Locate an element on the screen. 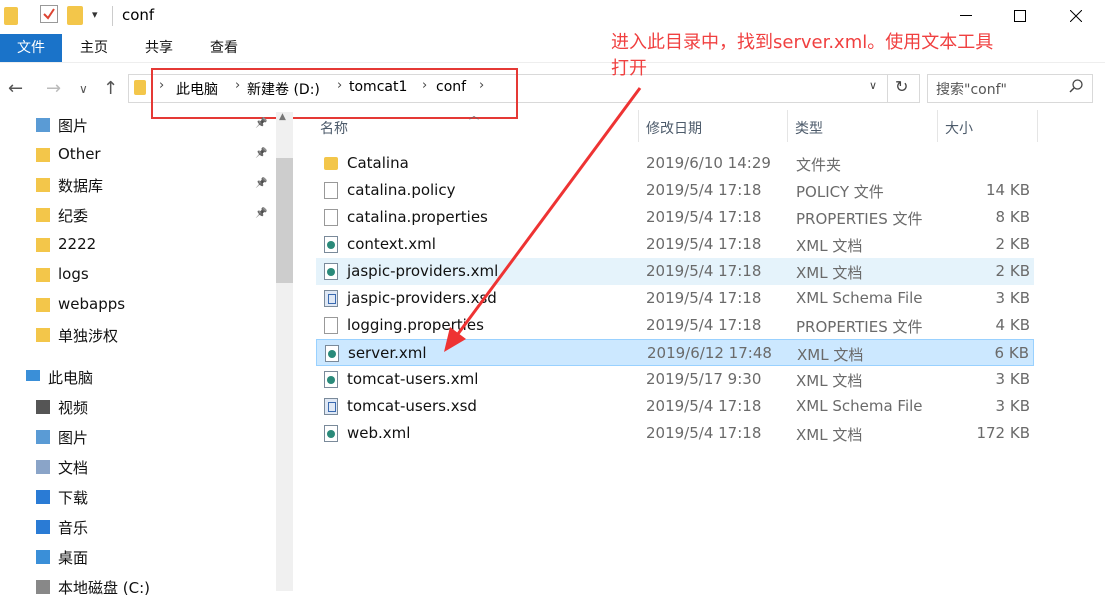 Image resolution: width=1105 pixels, height=602 pixels. sidebar-item-pc: 本地磁盘 (C:) is located at coordinates (137, 587).